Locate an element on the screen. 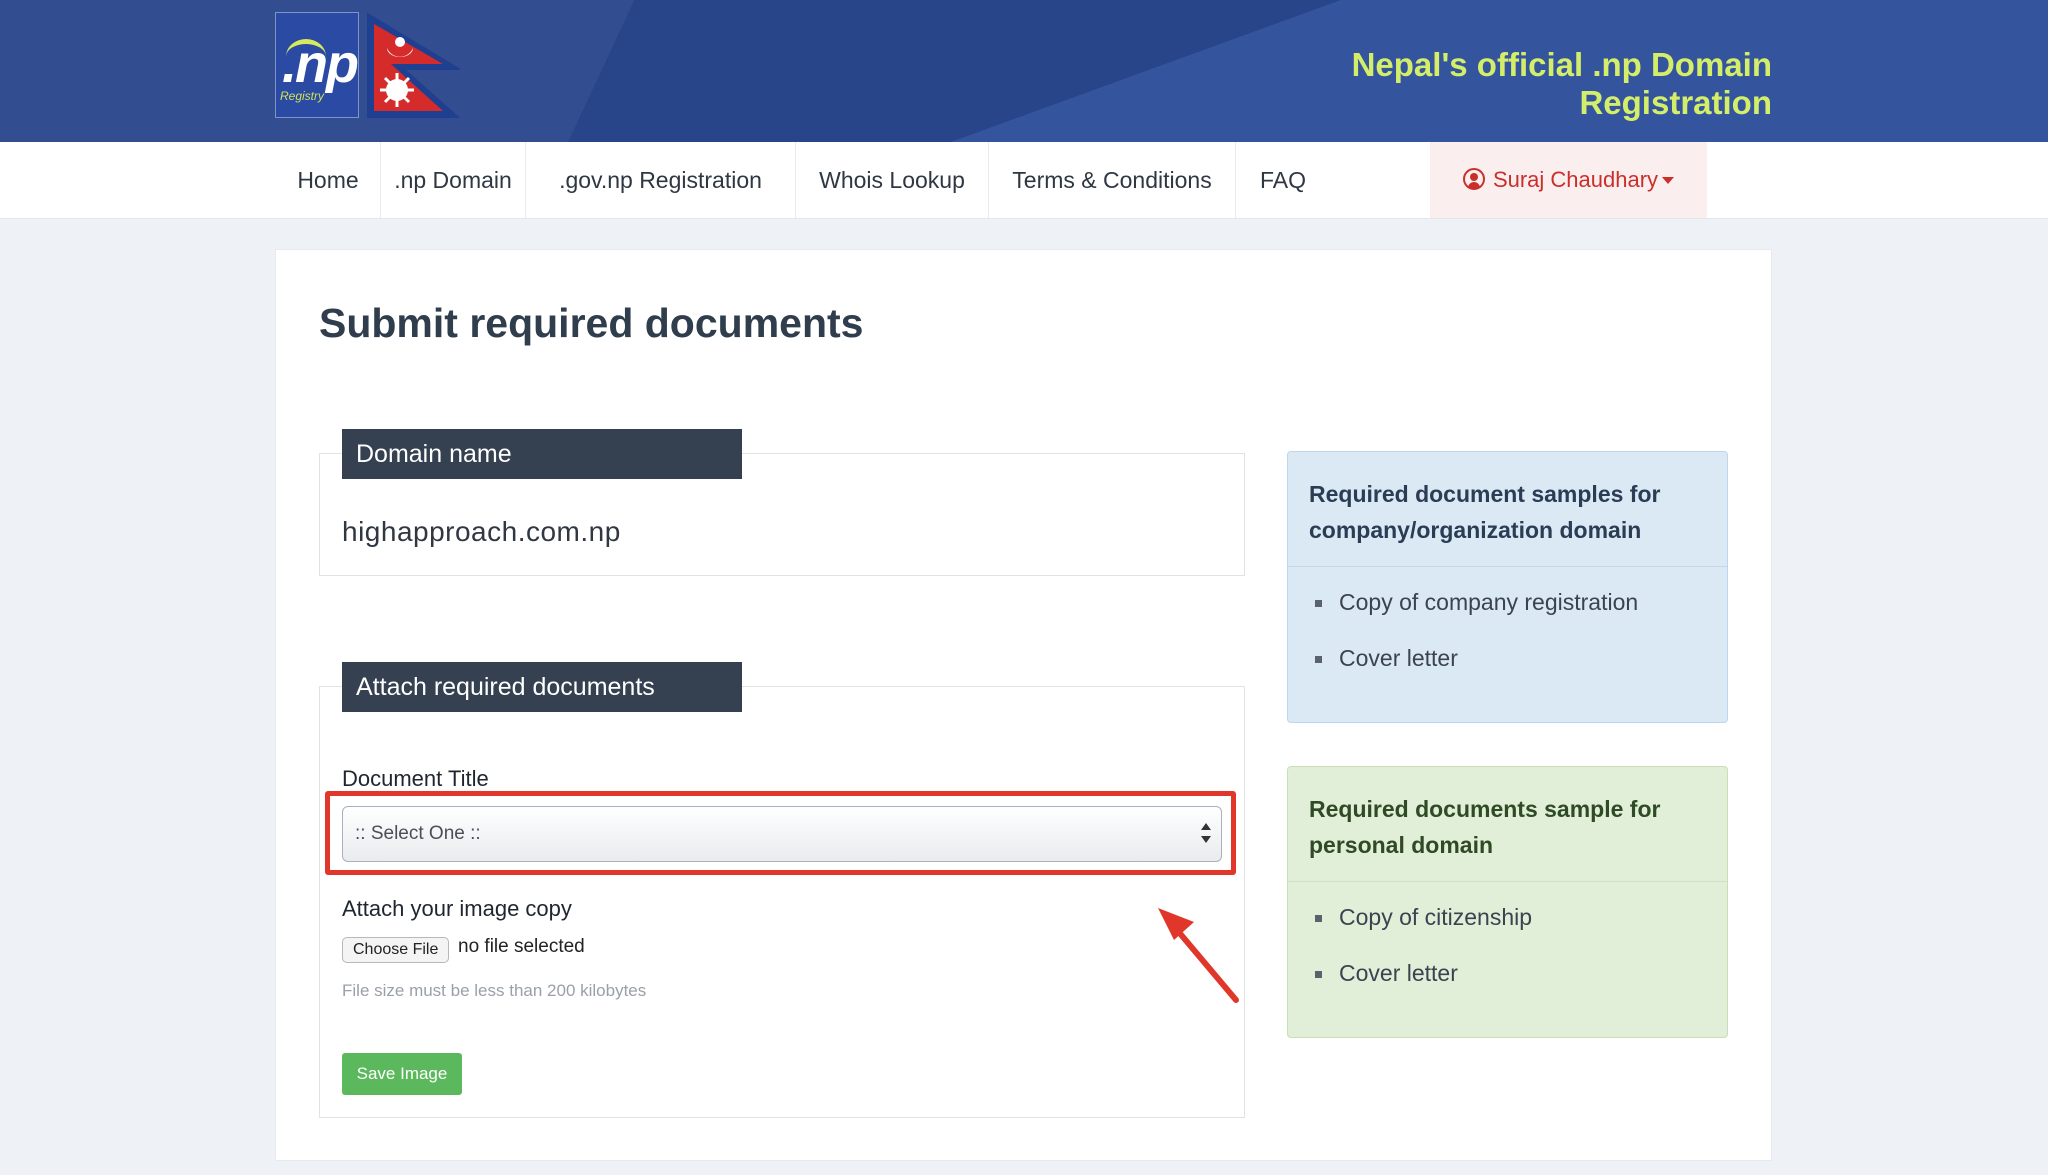  select-value: :: Select One :: is located at coordinates (418, 833).